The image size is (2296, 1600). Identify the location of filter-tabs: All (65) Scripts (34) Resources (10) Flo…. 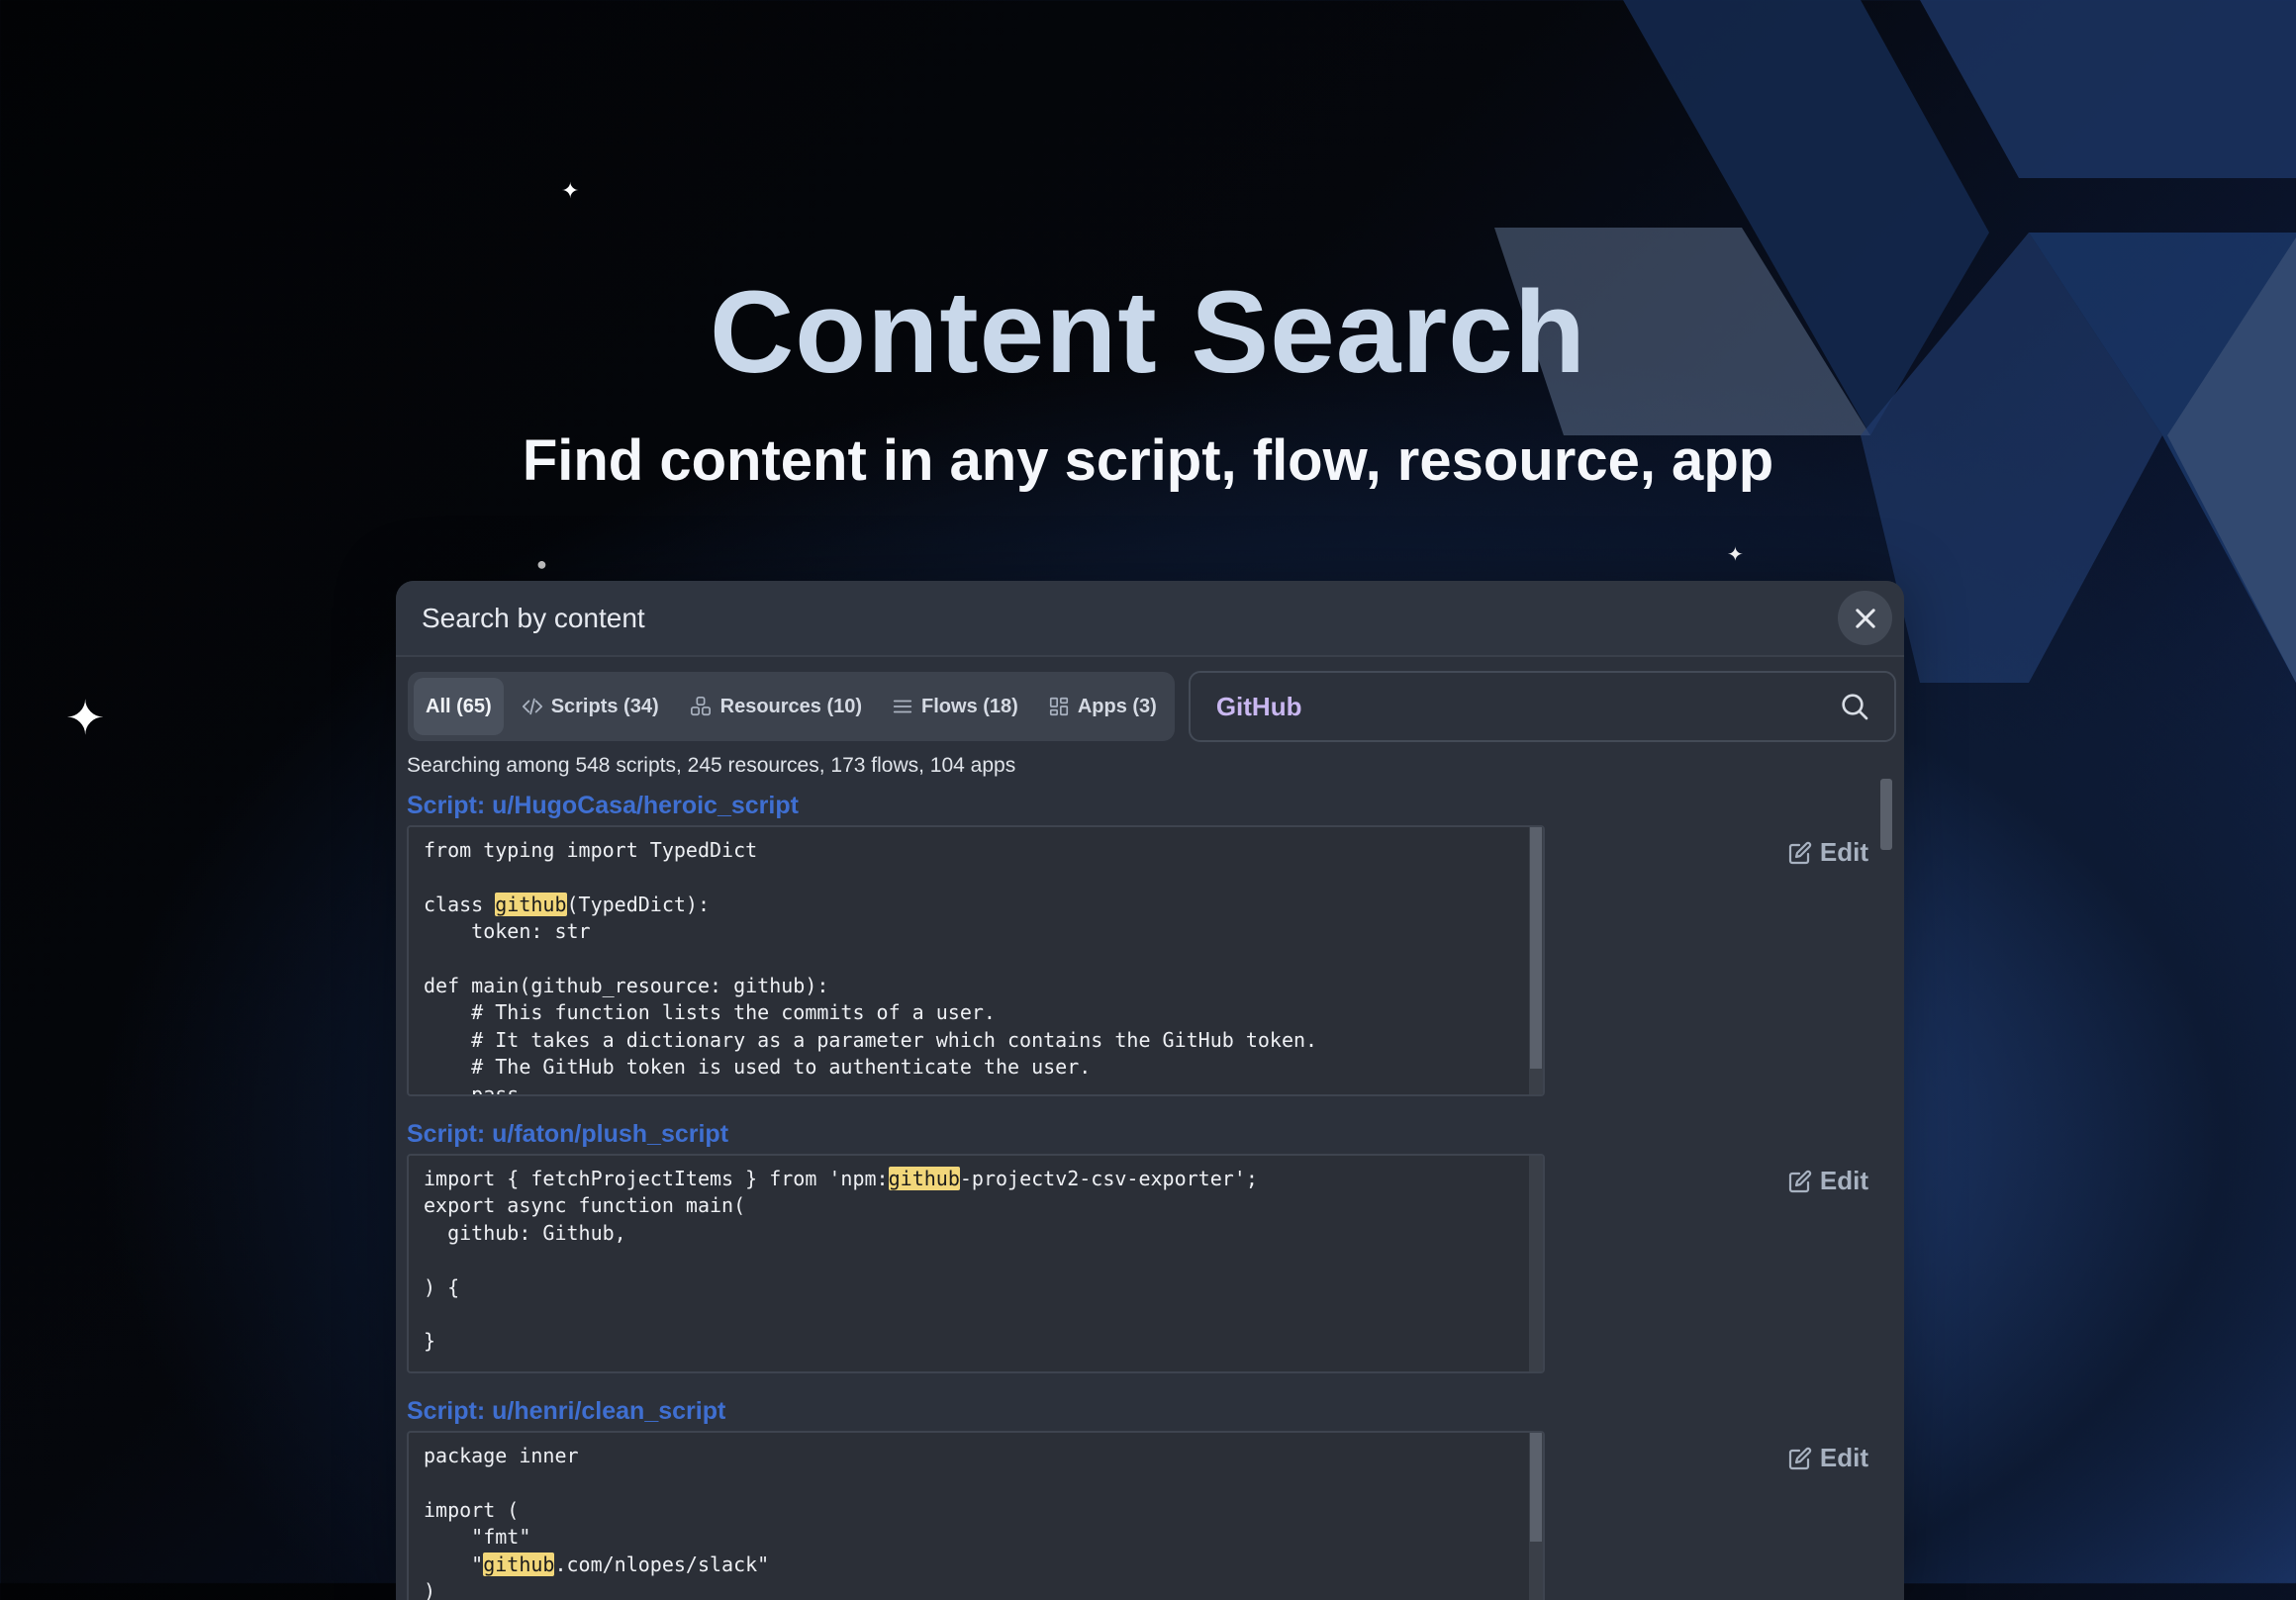
(791, 707).